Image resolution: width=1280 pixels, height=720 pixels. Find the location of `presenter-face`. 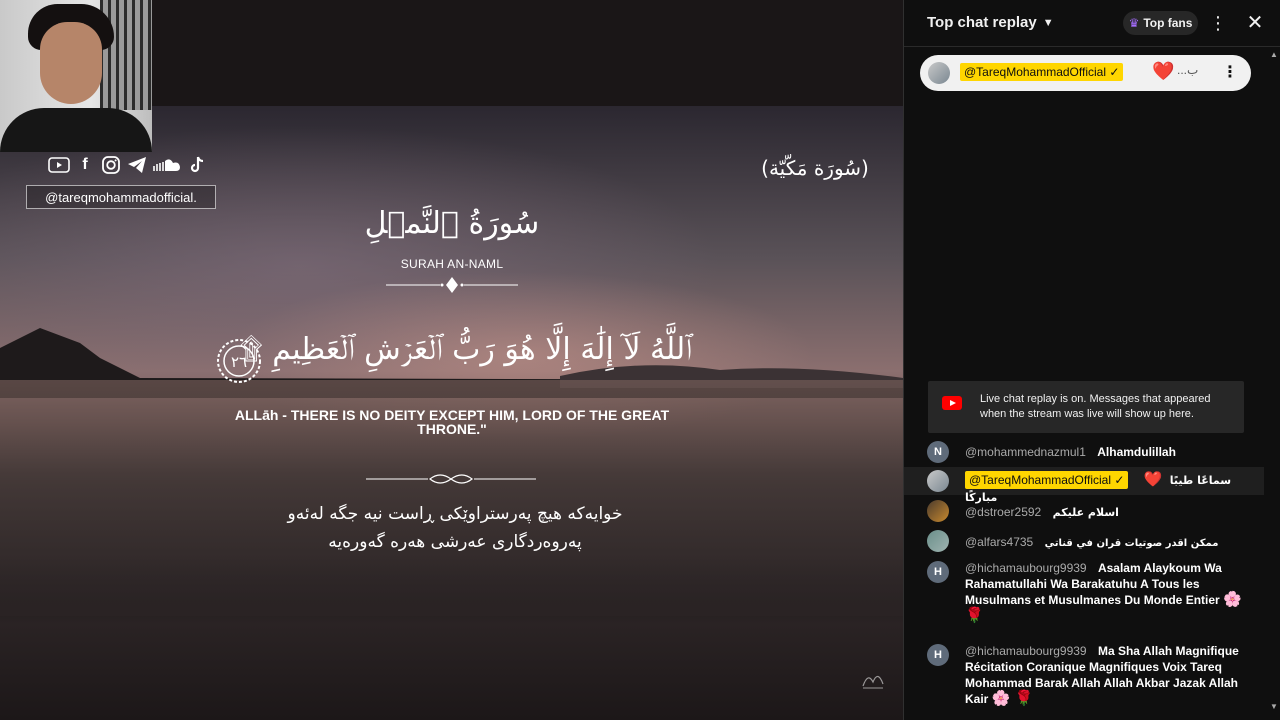

presenter-face is located at coordinates (71, 63).